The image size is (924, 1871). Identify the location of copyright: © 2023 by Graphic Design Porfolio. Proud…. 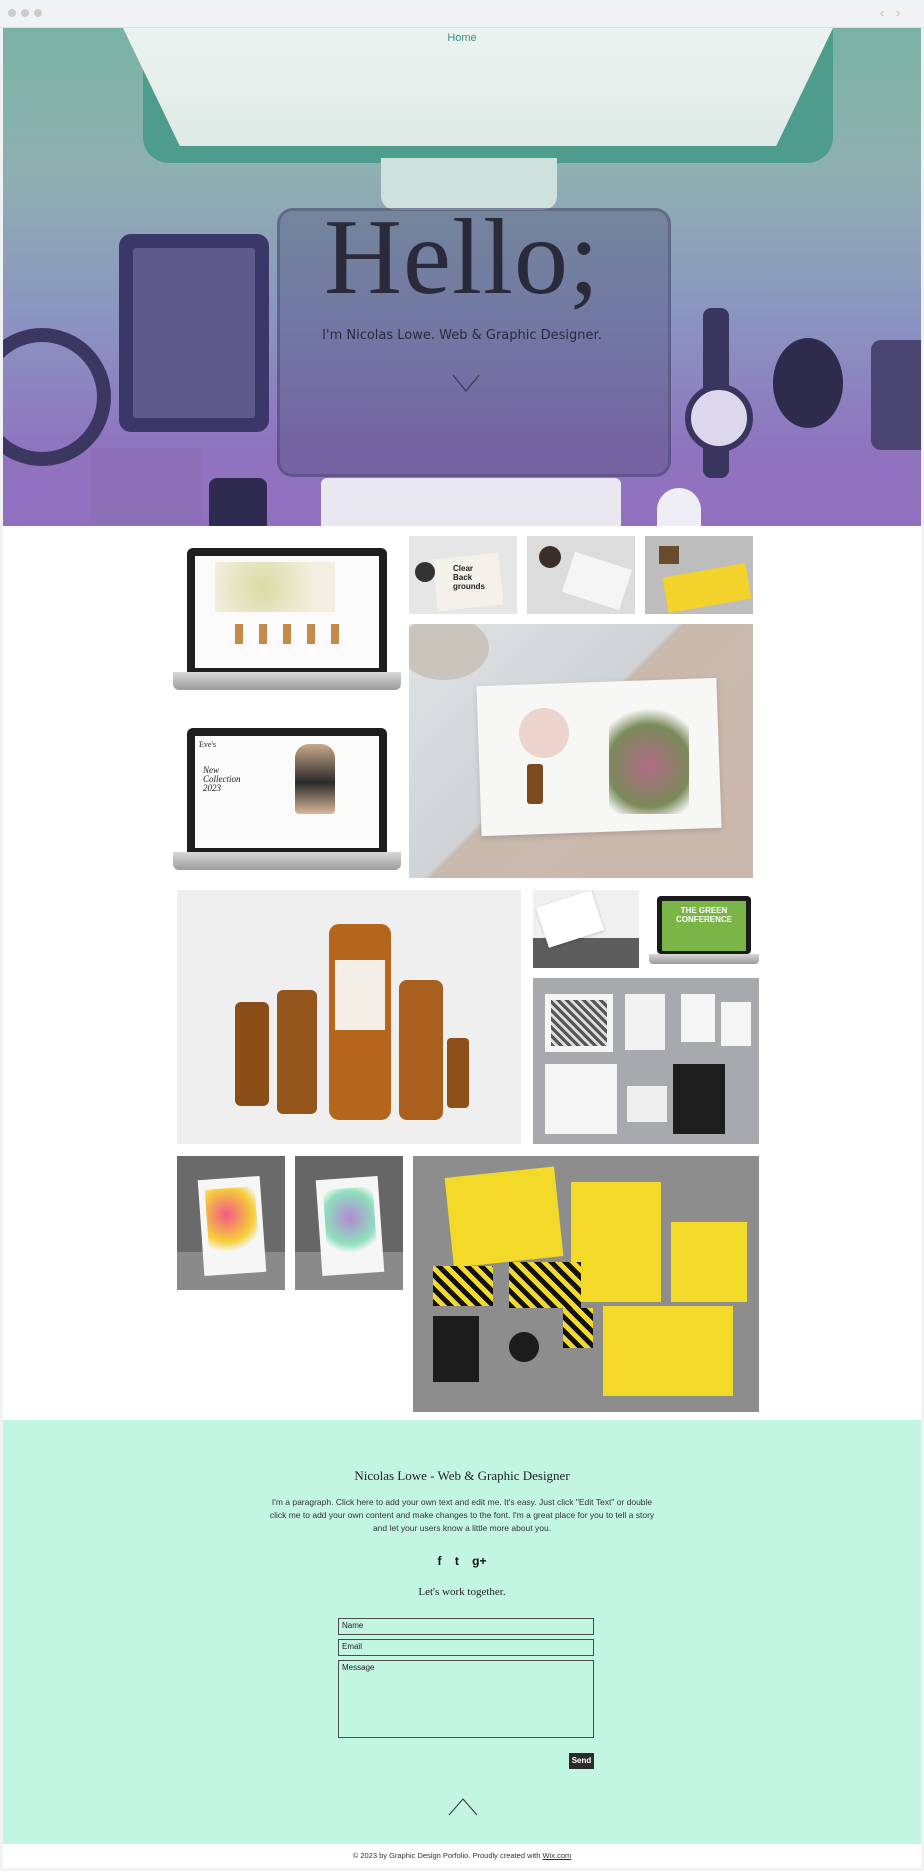
(462, 1856).